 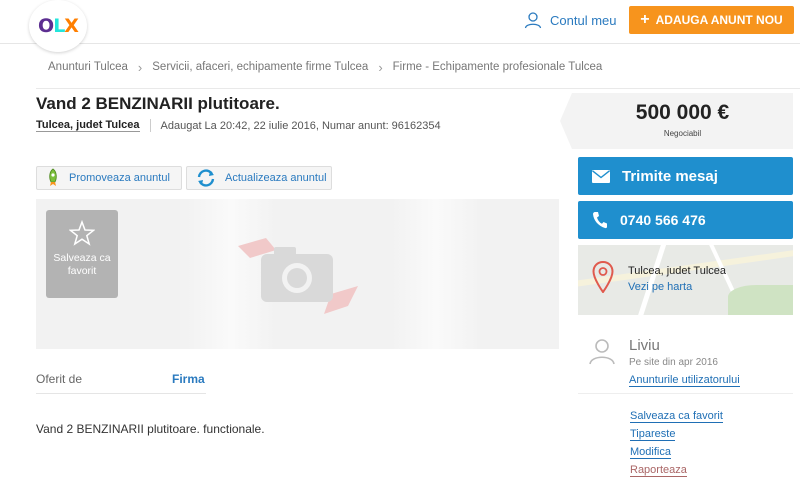 What do you see at coordinates (650, 280) in the screenshot?
I see `map-road` at bounding box center [650, 280].